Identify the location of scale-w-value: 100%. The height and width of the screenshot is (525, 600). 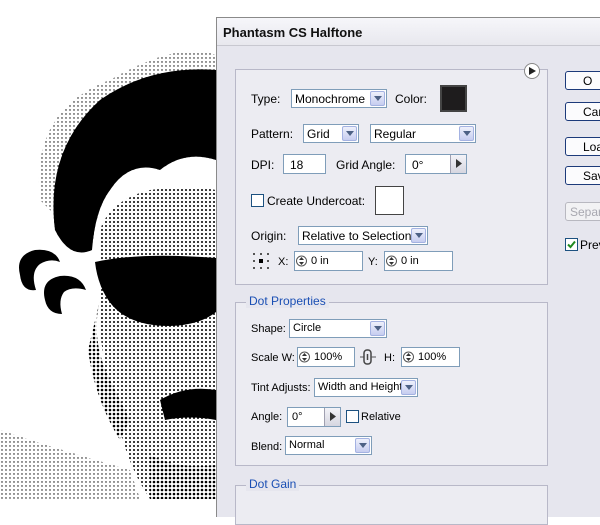
(328, 357).